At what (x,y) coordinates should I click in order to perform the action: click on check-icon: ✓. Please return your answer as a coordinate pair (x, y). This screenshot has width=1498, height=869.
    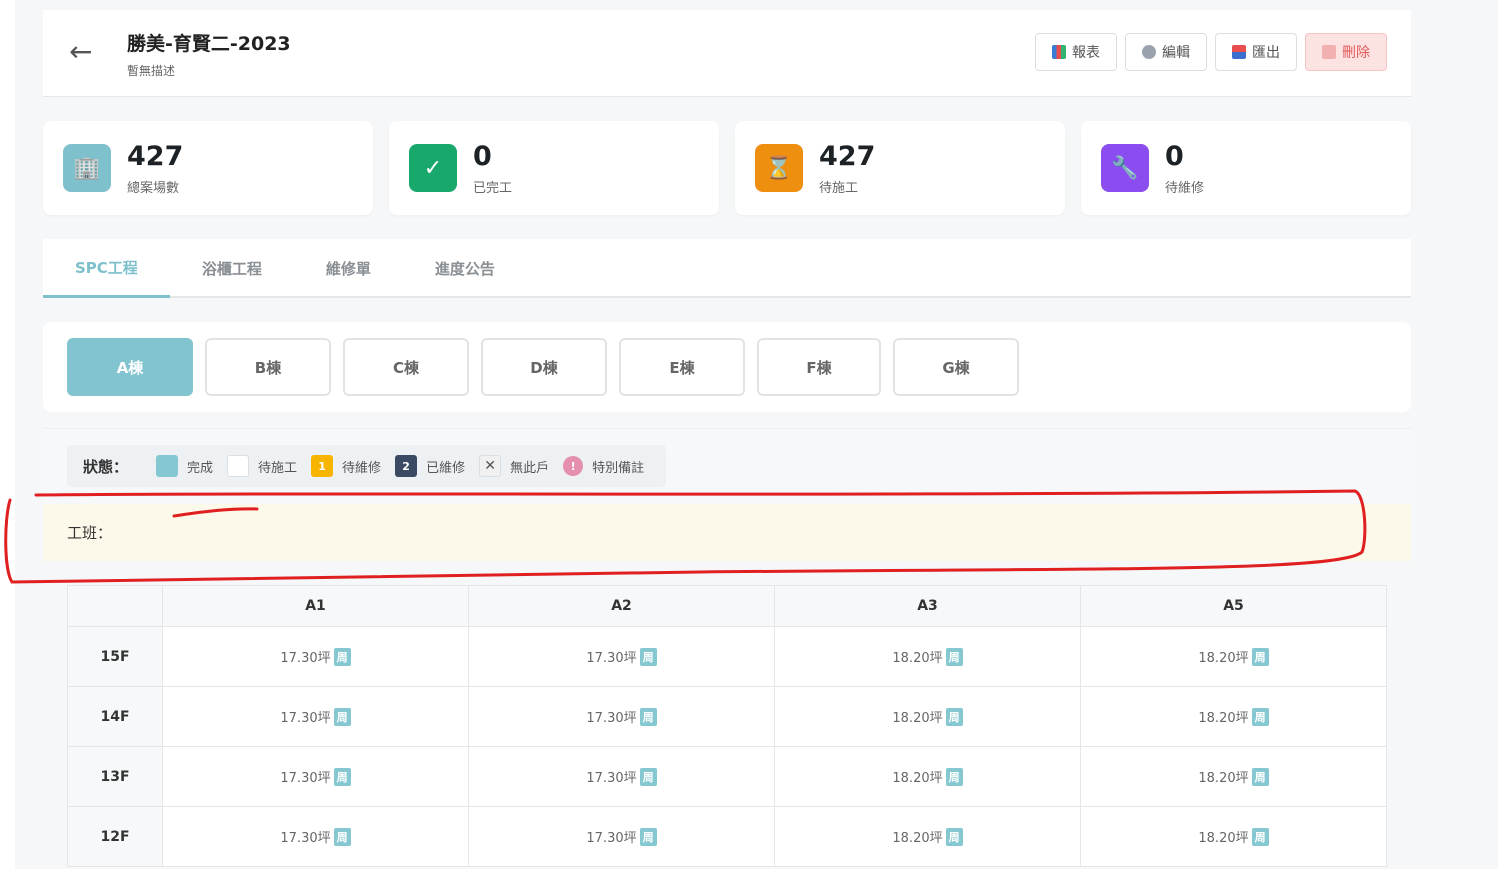
    Looking at the image, I should click on (433, 168).